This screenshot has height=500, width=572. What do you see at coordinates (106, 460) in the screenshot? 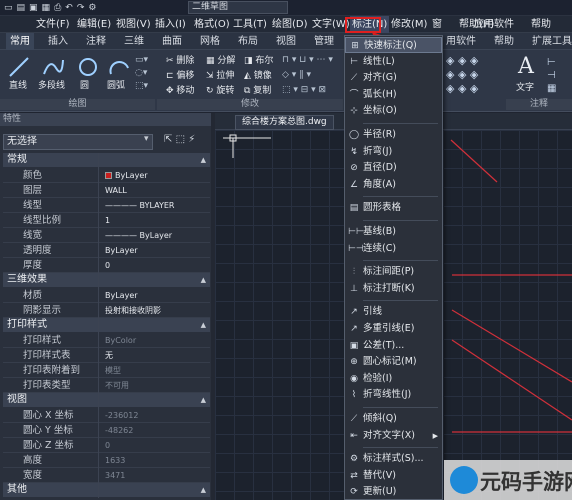
I see `property-row: 高度 1633` at bounding box center [106, 460].